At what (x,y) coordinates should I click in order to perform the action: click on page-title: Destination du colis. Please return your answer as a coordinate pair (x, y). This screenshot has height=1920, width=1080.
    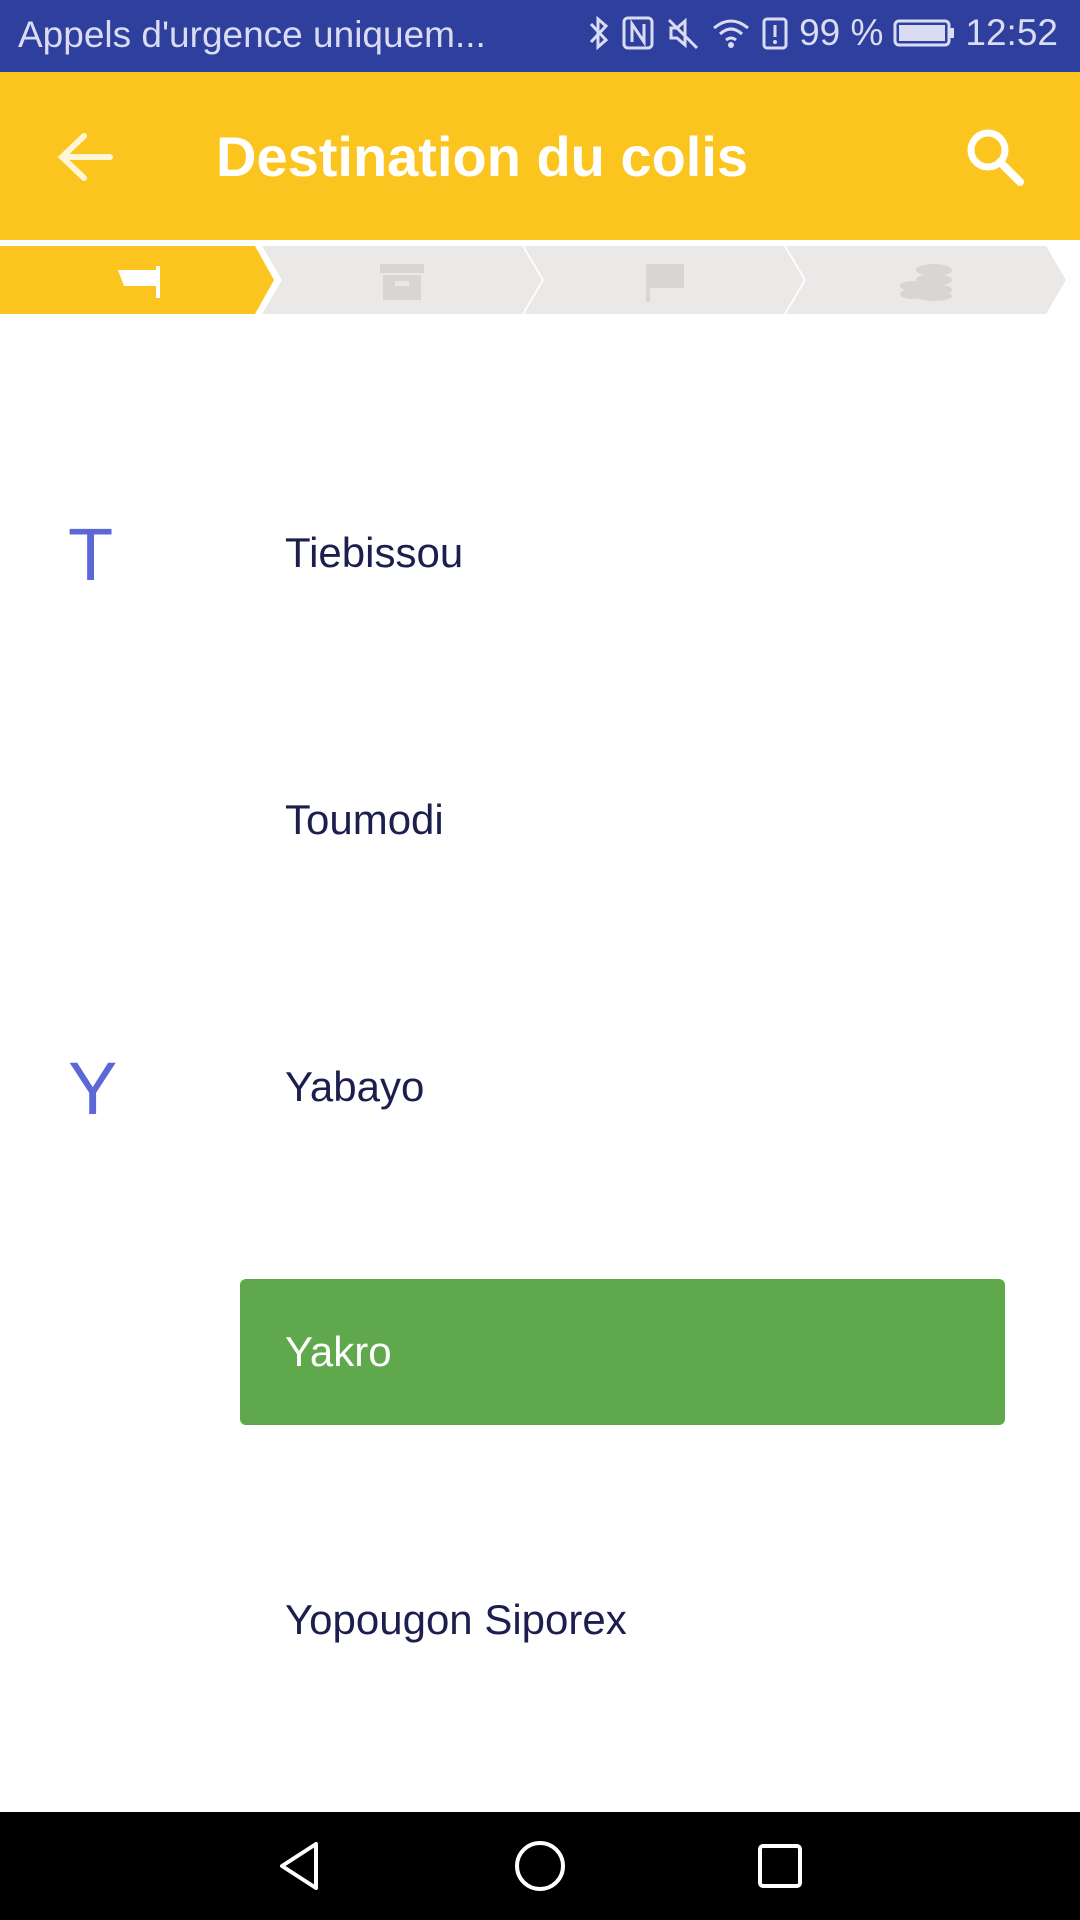
    Looking at the image, I should click on (482, 156).